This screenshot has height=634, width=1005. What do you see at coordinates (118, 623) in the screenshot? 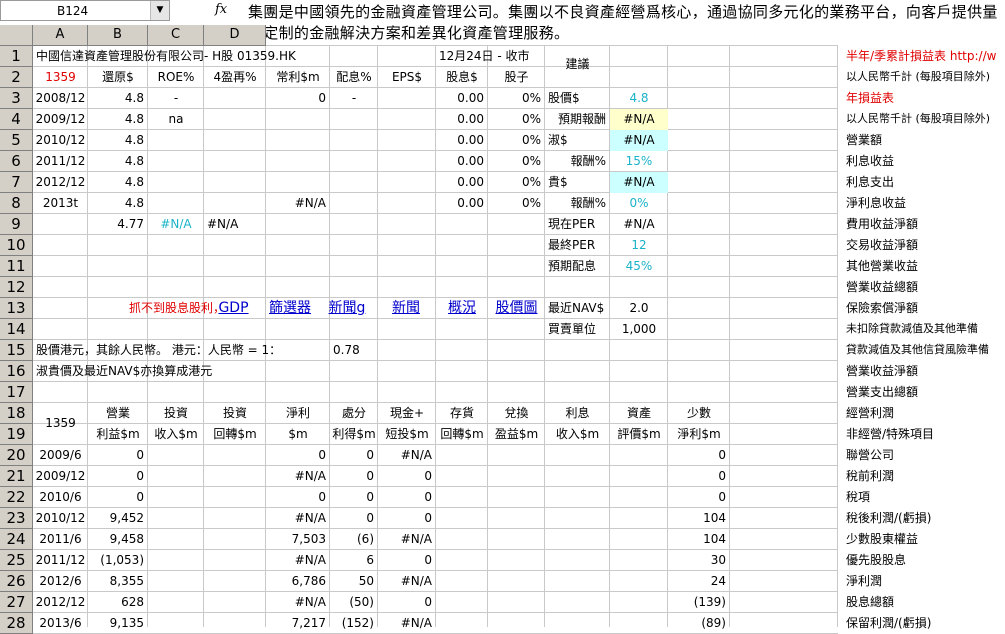
I see `value-cell: 9,135` at bounding box center [118, 623].